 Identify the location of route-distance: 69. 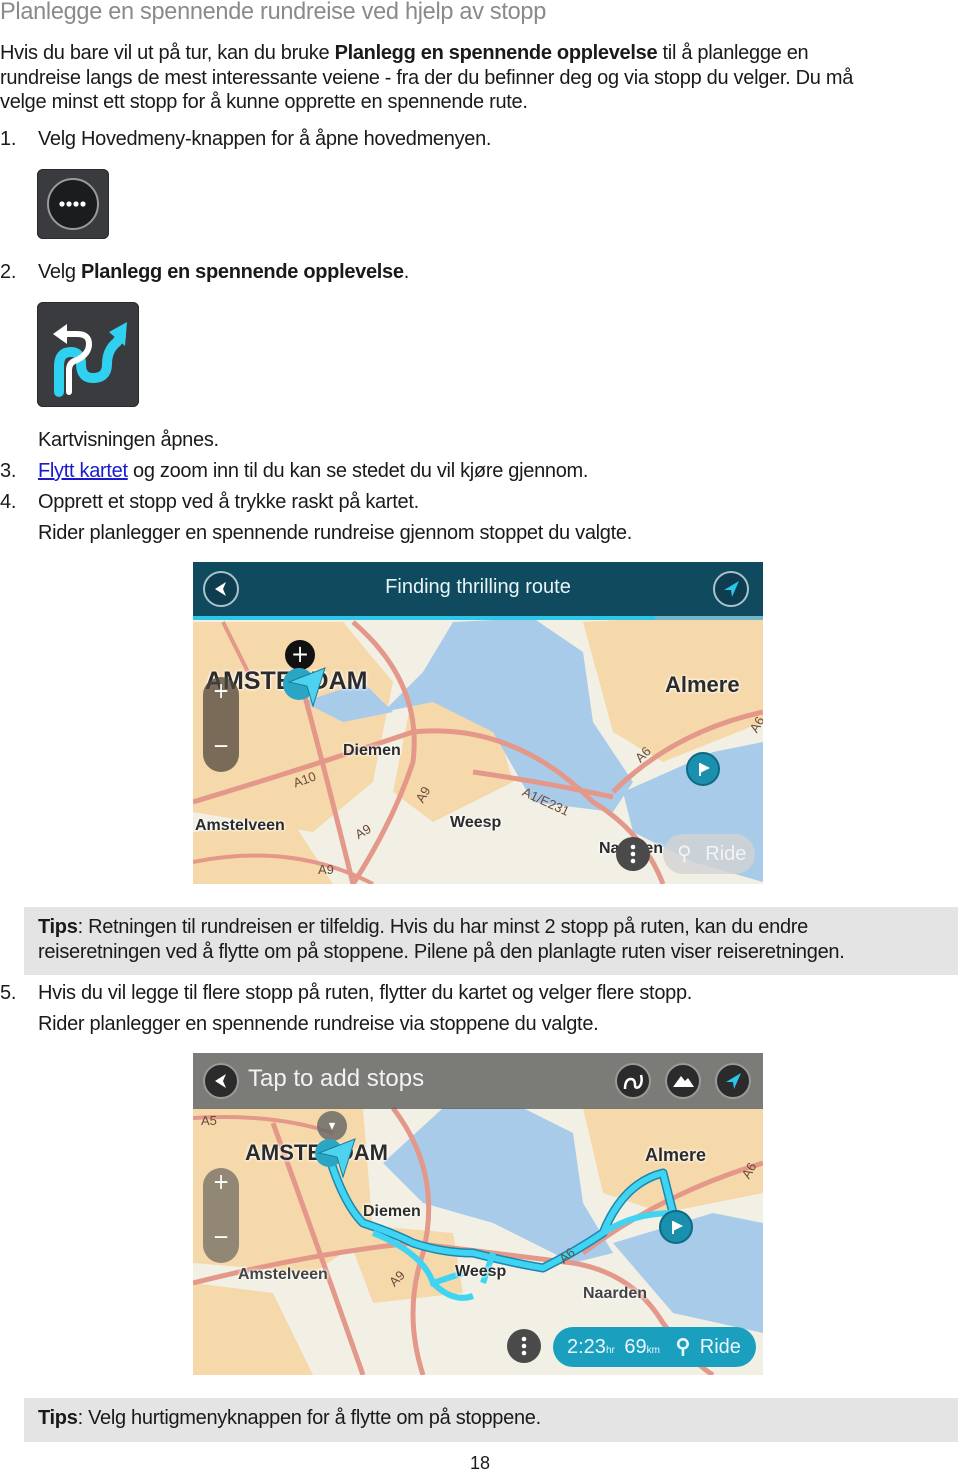
(635, 1347).